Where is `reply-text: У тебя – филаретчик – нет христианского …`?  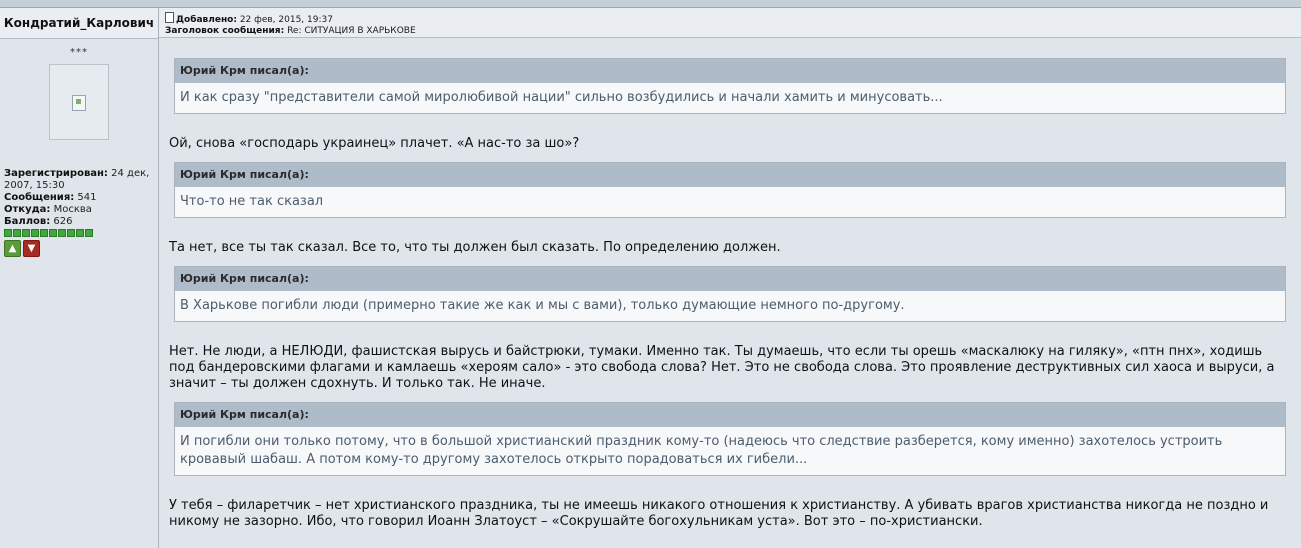 reply-text: У тебя – филаретчик – нет христианского … is located at coordinates (719, 513).